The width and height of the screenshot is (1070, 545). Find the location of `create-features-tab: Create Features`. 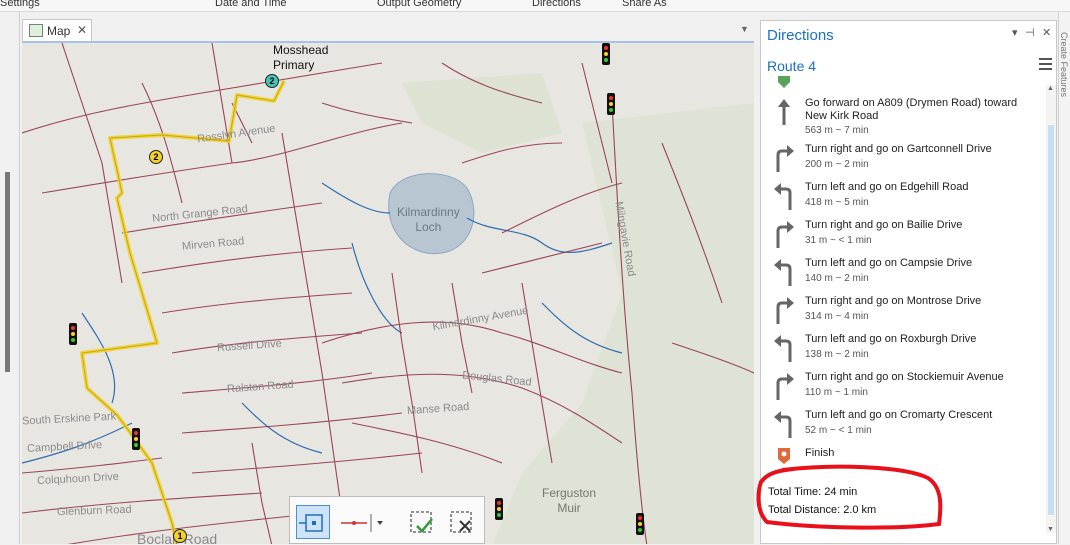

create-features-tab: Create Features is located at coordinates (1064, 64).